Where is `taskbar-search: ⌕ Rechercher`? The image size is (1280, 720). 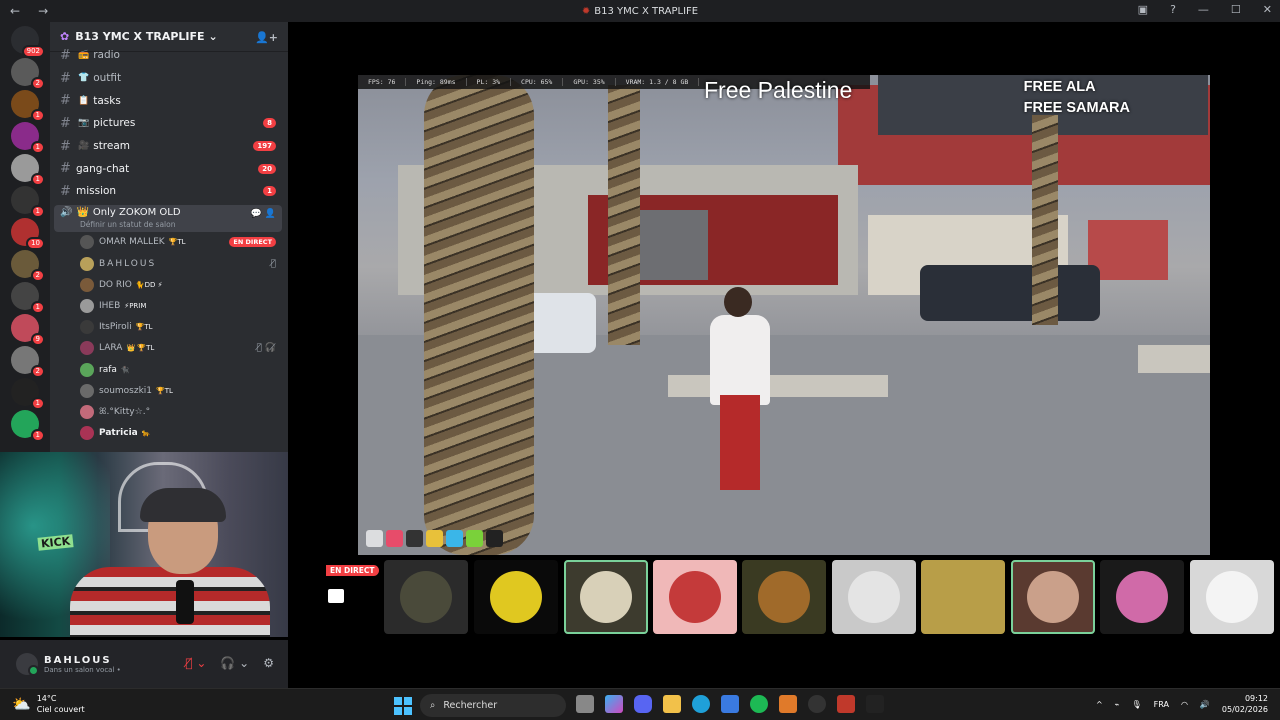 taskbar-search: ⌕ Rechercher is located at coordinates (493, 705).